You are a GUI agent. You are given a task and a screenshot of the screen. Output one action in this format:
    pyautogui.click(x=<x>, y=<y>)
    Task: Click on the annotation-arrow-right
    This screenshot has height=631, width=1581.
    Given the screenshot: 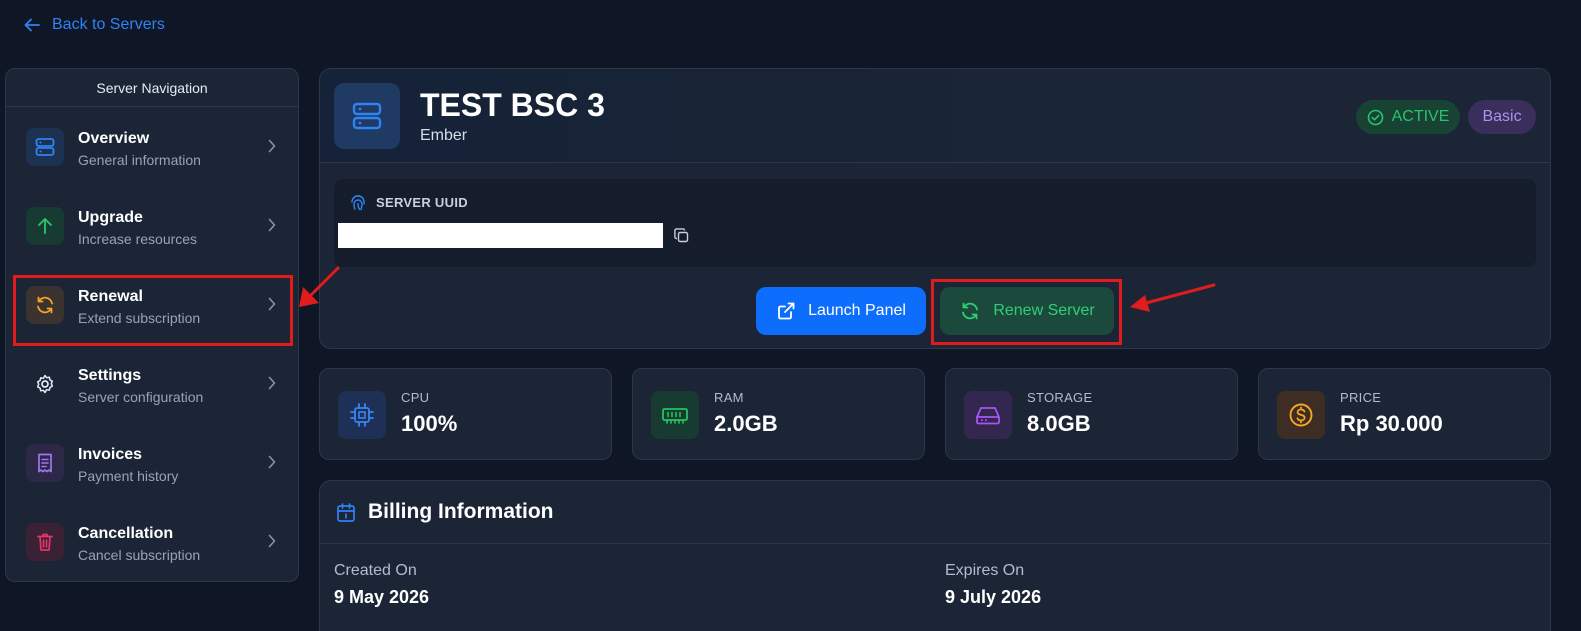 What is the action you would take?
    pyautogui.click(x=1173, y=297)
    